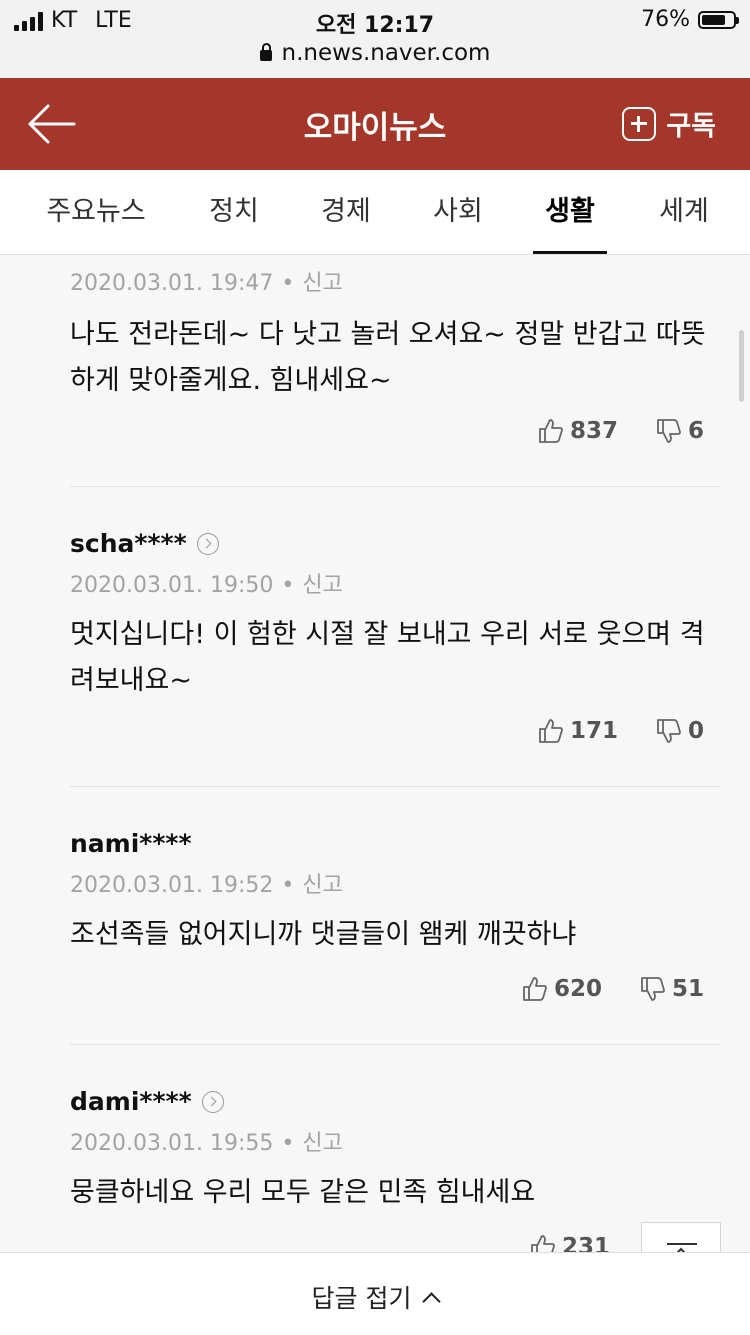 Image resolution: width=750 pixels, height=1335 pixels. Describe the element at coordinates (639, 123) in the screenshot. I see `plus-icon` at that location.